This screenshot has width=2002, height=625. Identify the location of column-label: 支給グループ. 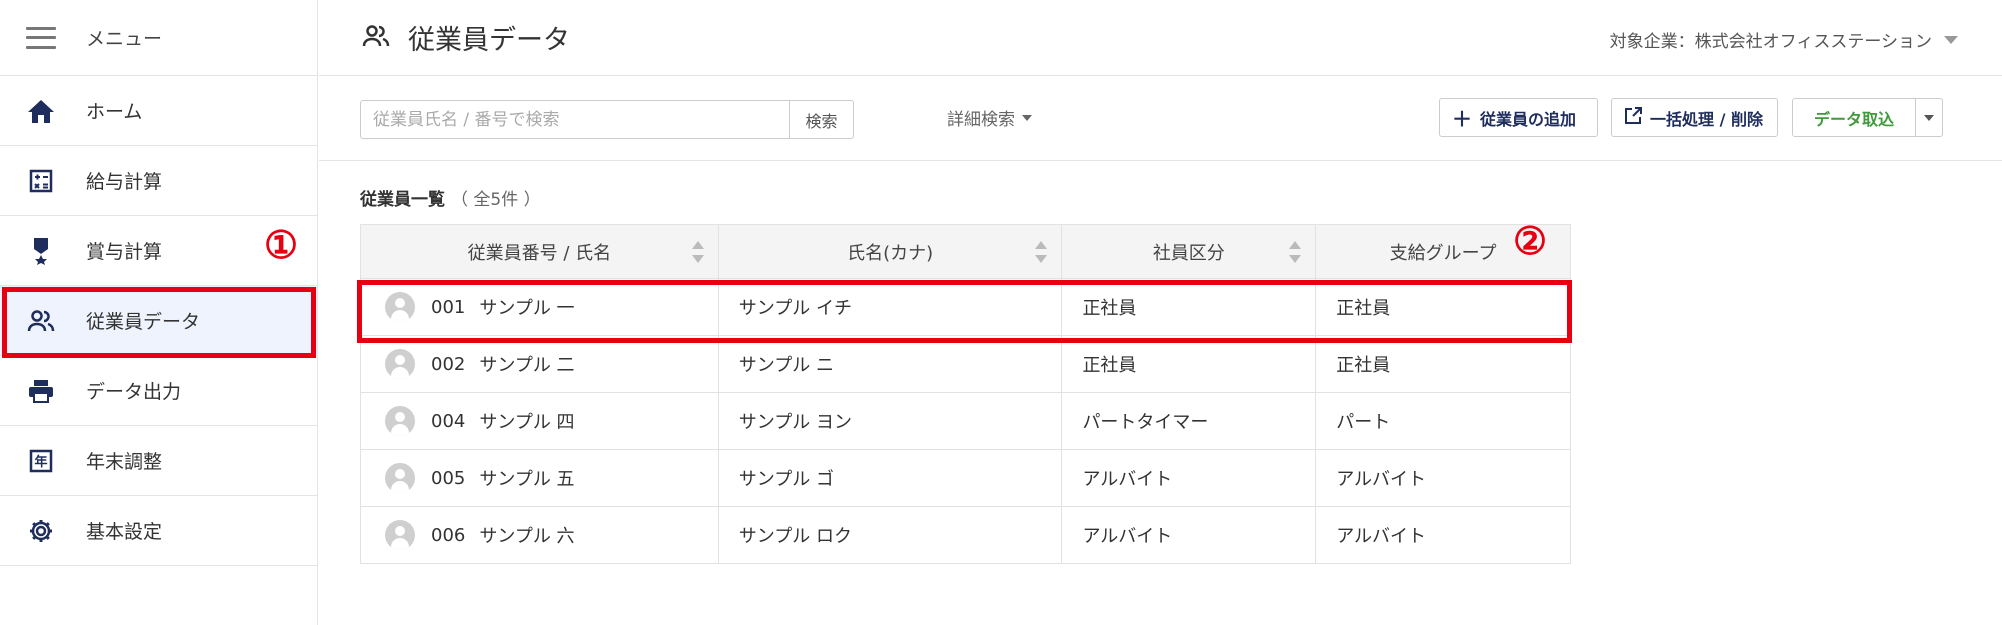
(1443, 253).